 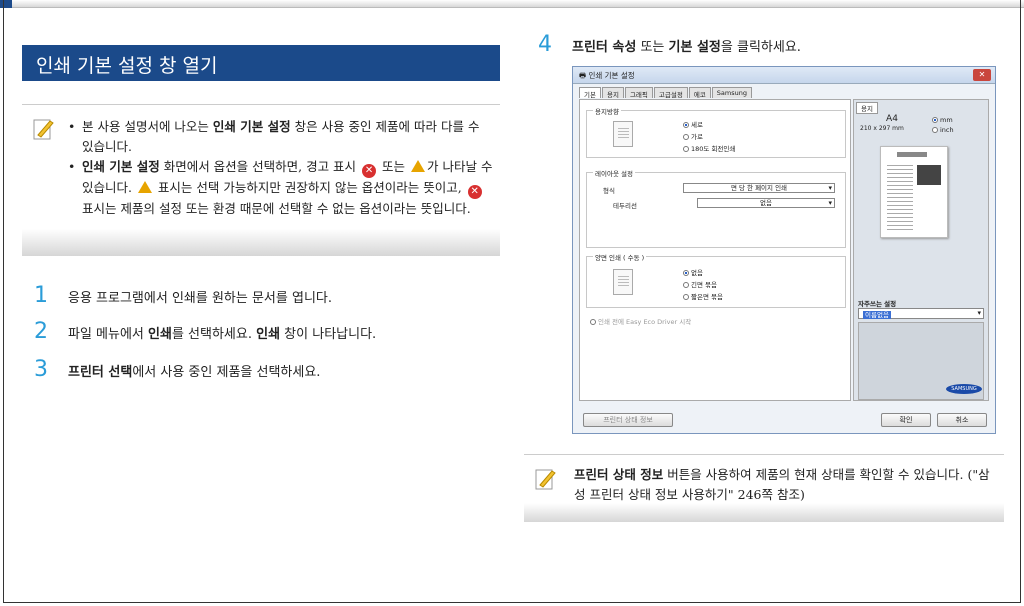 What do you see at coordinates (697, 273) in the screenshot?
I see `radio-label: 없음` at bounding box center [697, 273].